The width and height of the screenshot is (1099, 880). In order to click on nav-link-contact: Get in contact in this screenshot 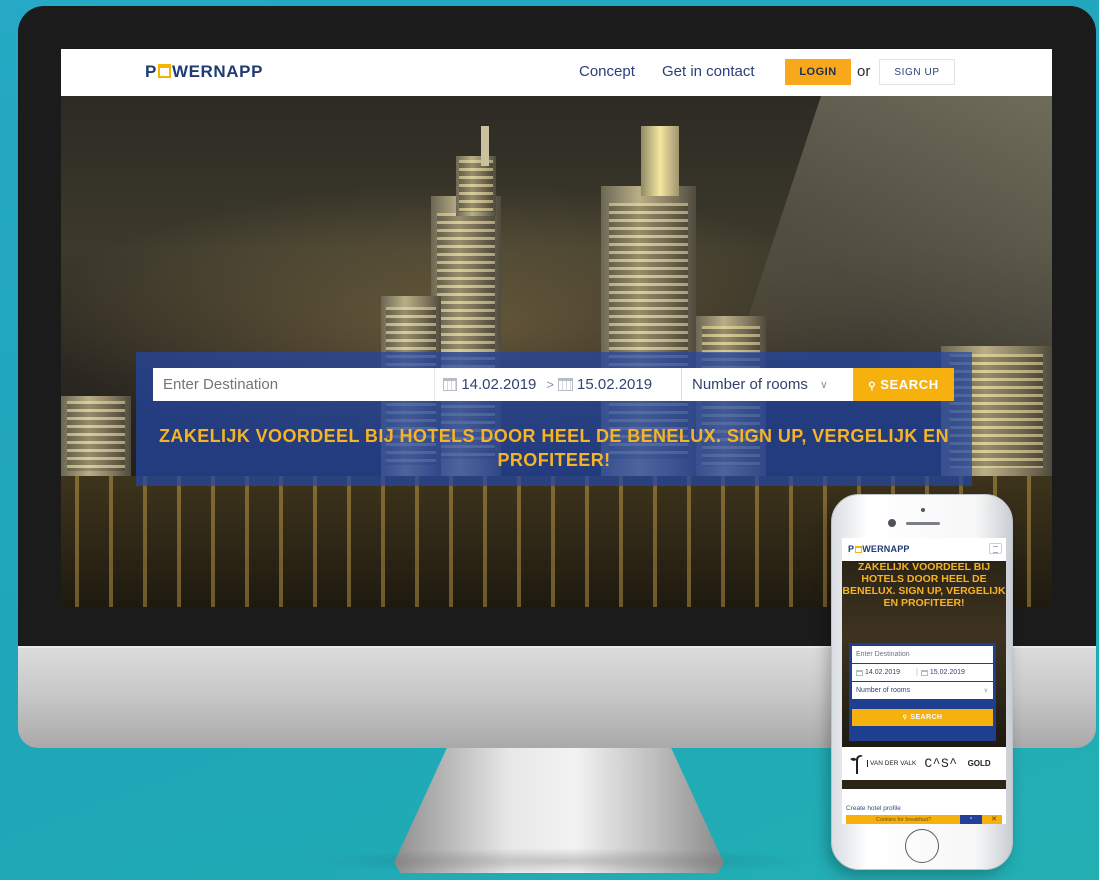, I will do `click(708, 71)`.